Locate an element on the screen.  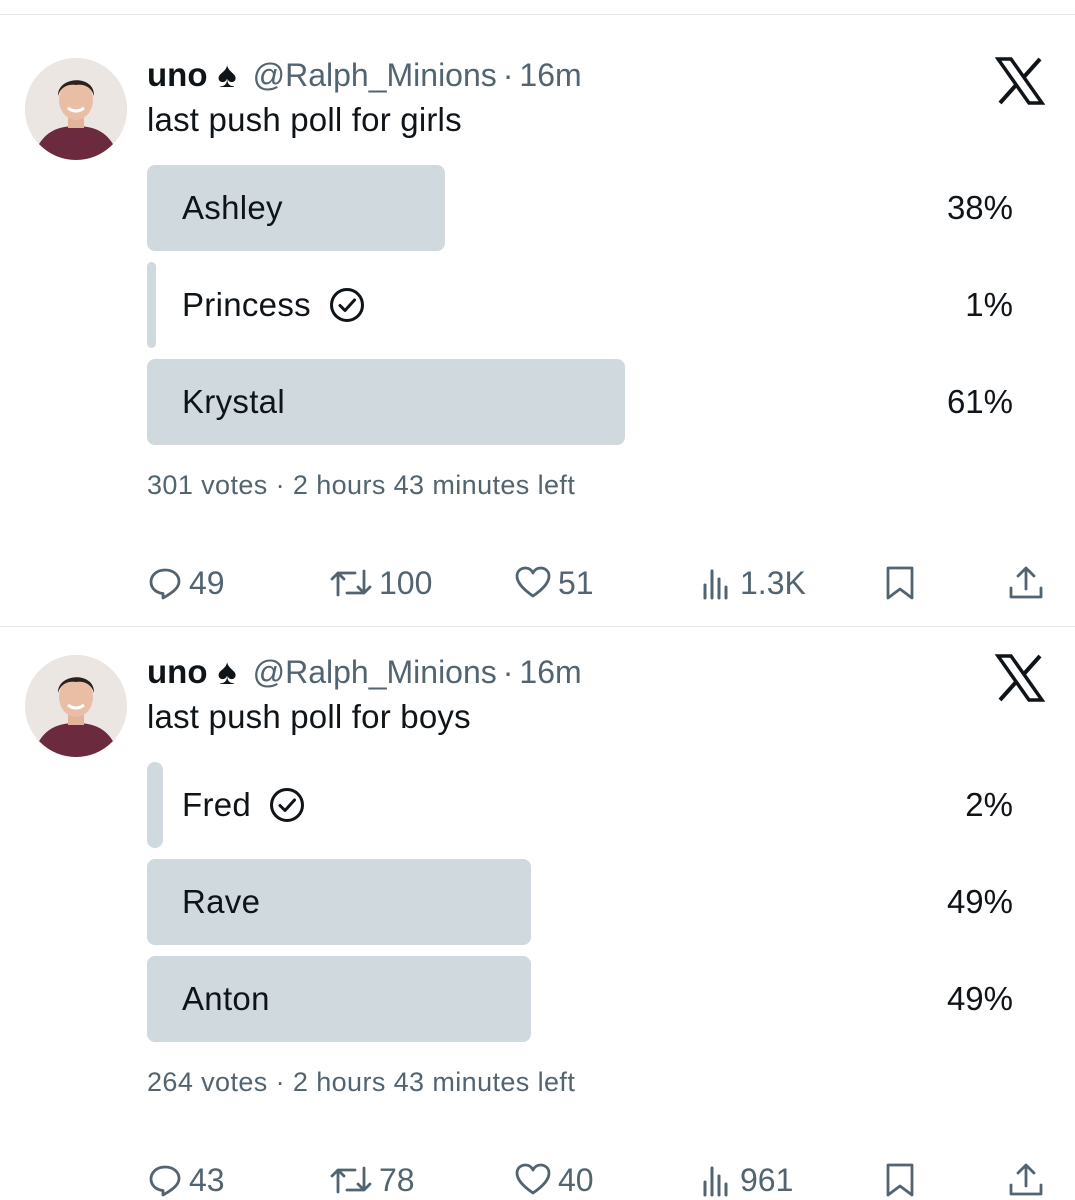
like-count: 40 is located at coordinates (576, 1179).